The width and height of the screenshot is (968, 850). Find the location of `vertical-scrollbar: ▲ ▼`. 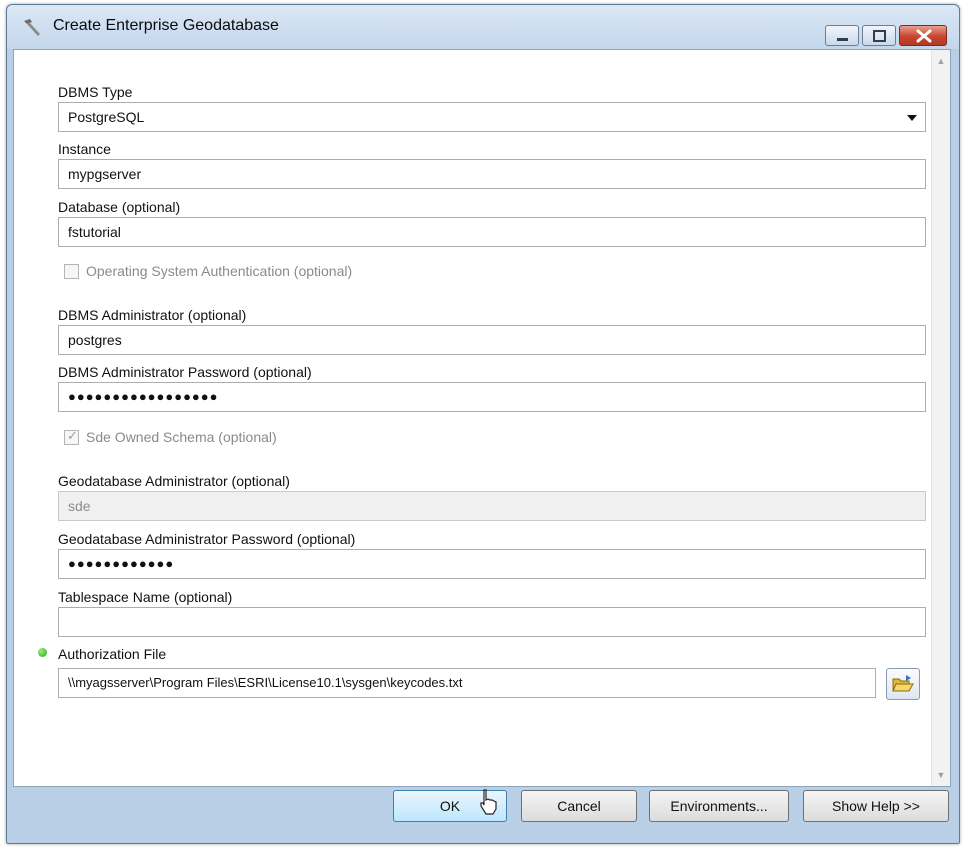

vertical-scrollbar: ▲ ▼ is located at coordinates (940, 418).